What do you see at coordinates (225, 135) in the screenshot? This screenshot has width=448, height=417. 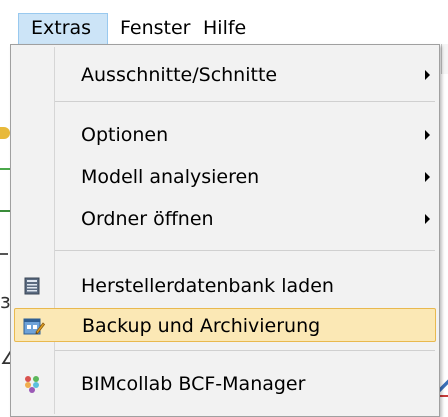 I see `menu-item-optionen: Optionen` at bounding box center [225, 135].